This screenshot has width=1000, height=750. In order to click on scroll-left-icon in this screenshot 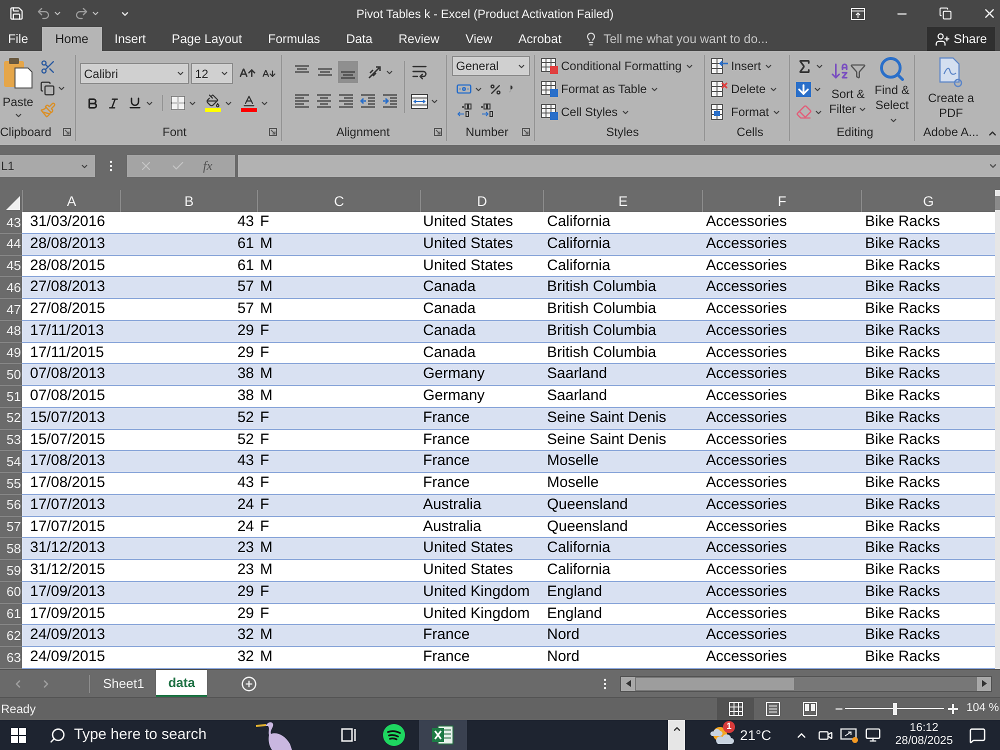, I will do `click(628, 683)`.